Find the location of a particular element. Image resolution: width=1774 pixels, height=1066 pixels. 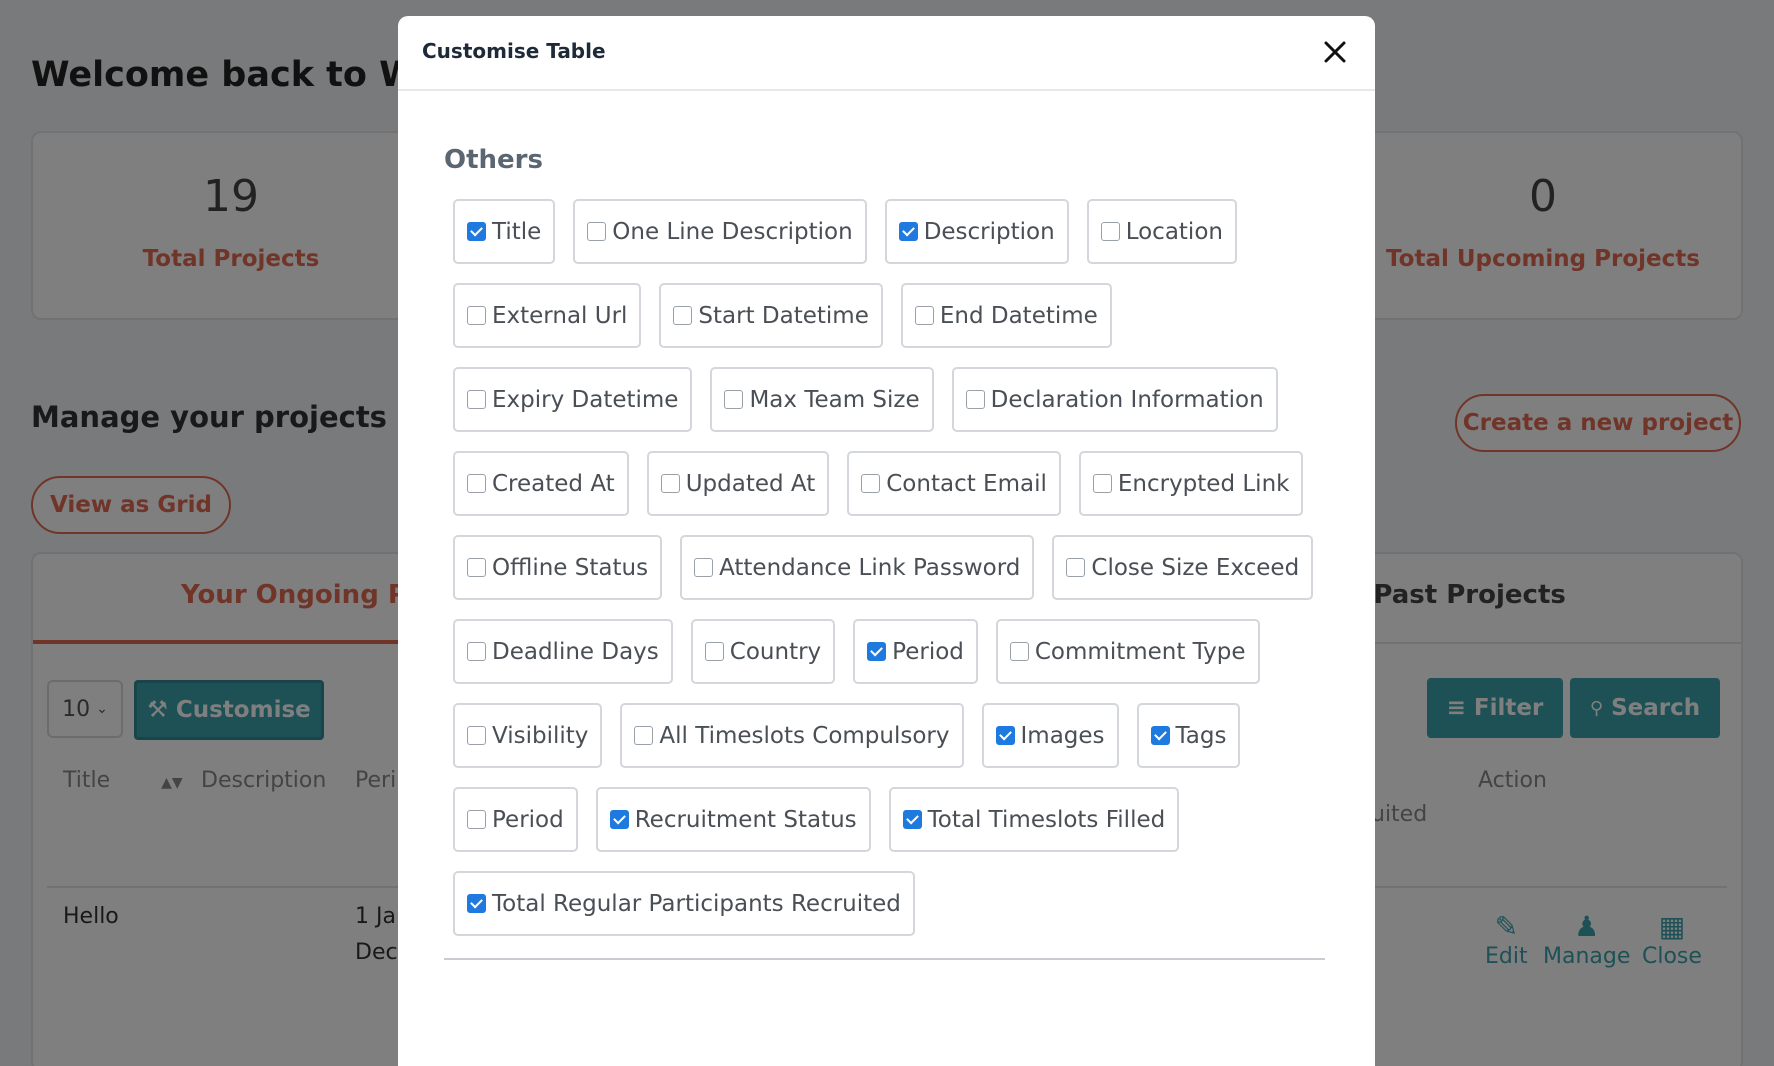

column-option: External Url is located at coordinates (547, 315).